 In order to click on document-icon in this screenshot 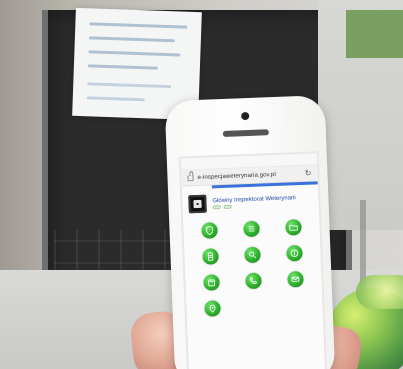, I will do `click(210, 256)`.